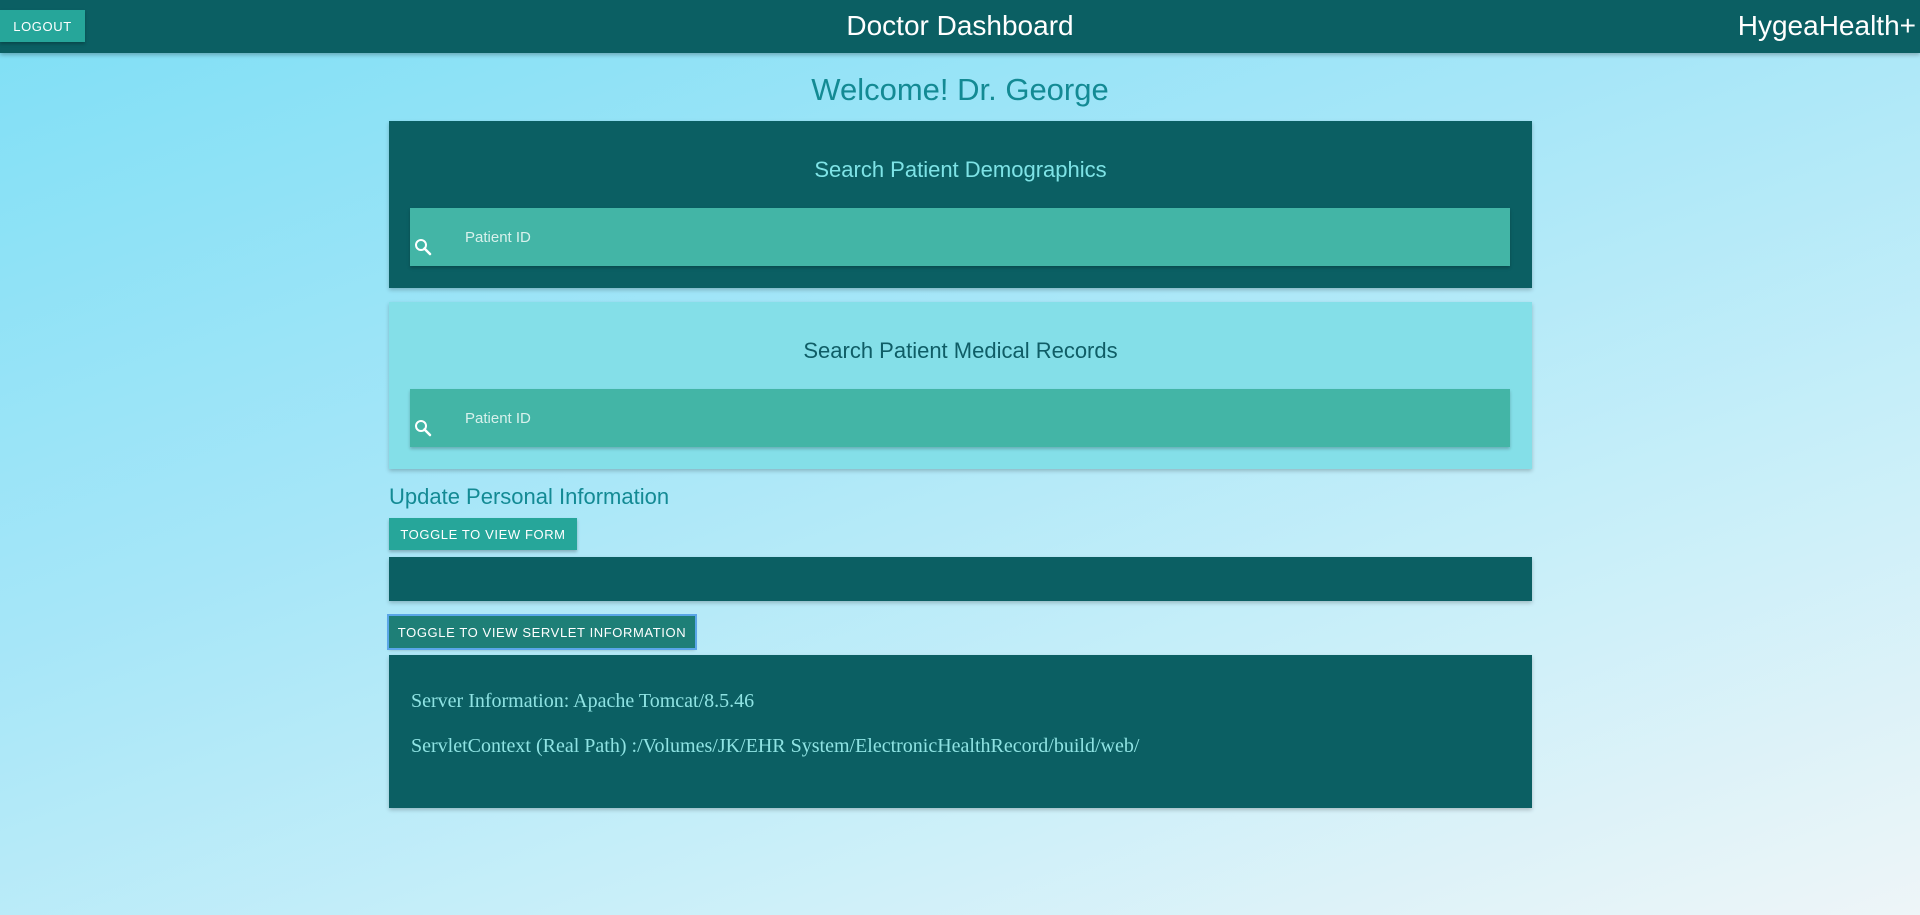 This screenshot has width=1920, height=915. What do you see at coordinates (960, 89) in the screenshot?
I see `welcome-message: Welcome! Dr. George` at bounding box center [960, 89].